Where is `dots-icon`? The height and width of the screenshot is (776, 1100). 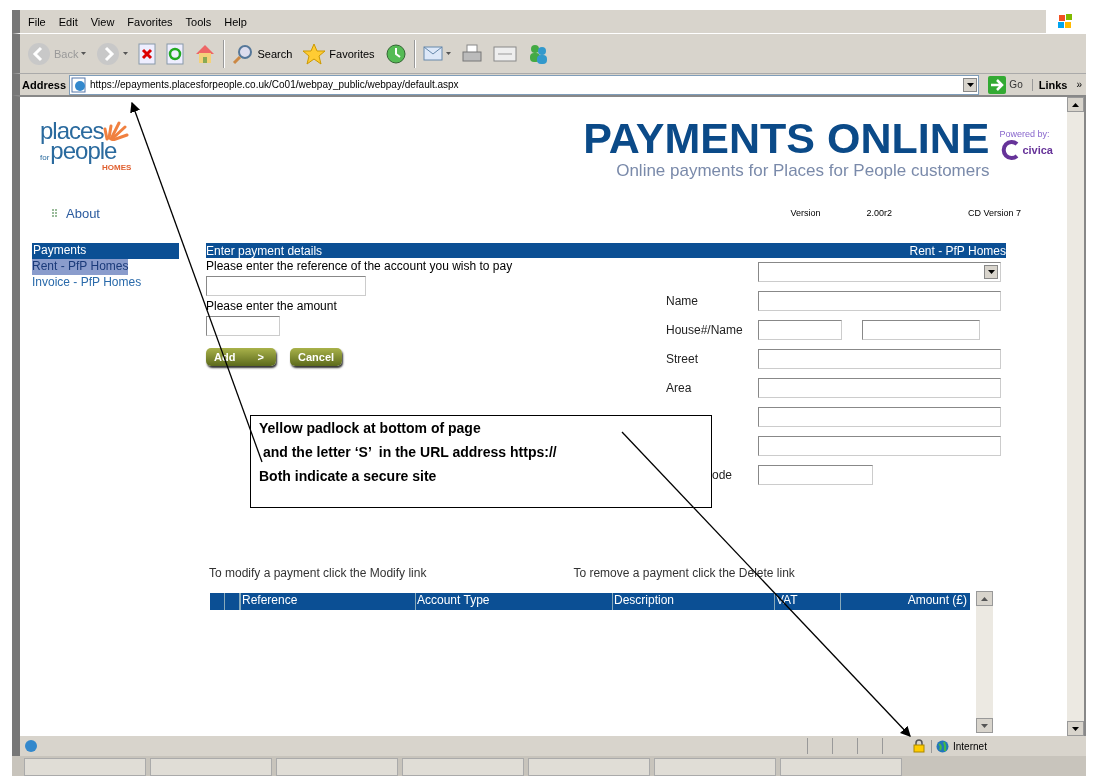 dots-icon is located at coordinates (56, 213).